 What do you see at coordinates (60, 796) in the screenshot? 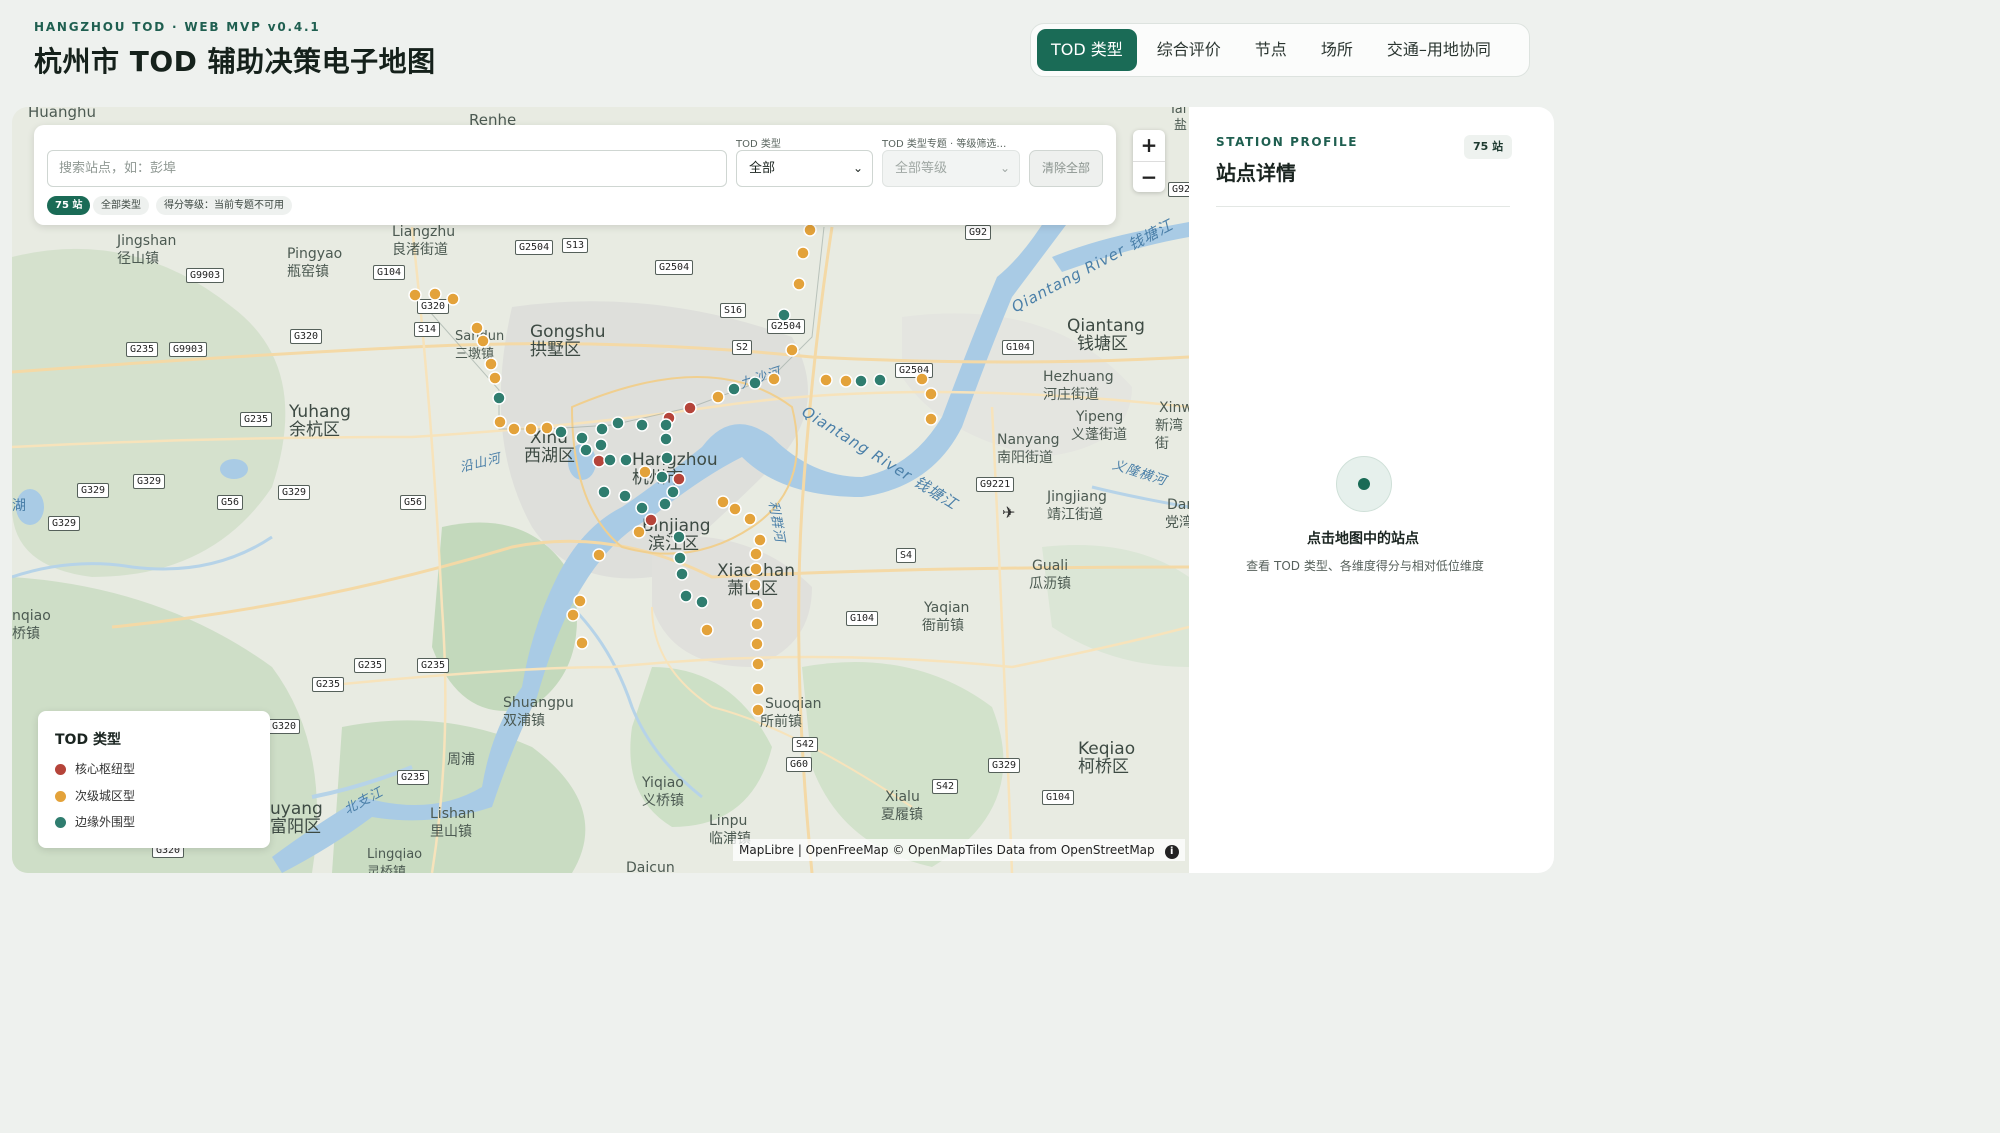
I see `circle-icon` at bounding box center [60, 796].